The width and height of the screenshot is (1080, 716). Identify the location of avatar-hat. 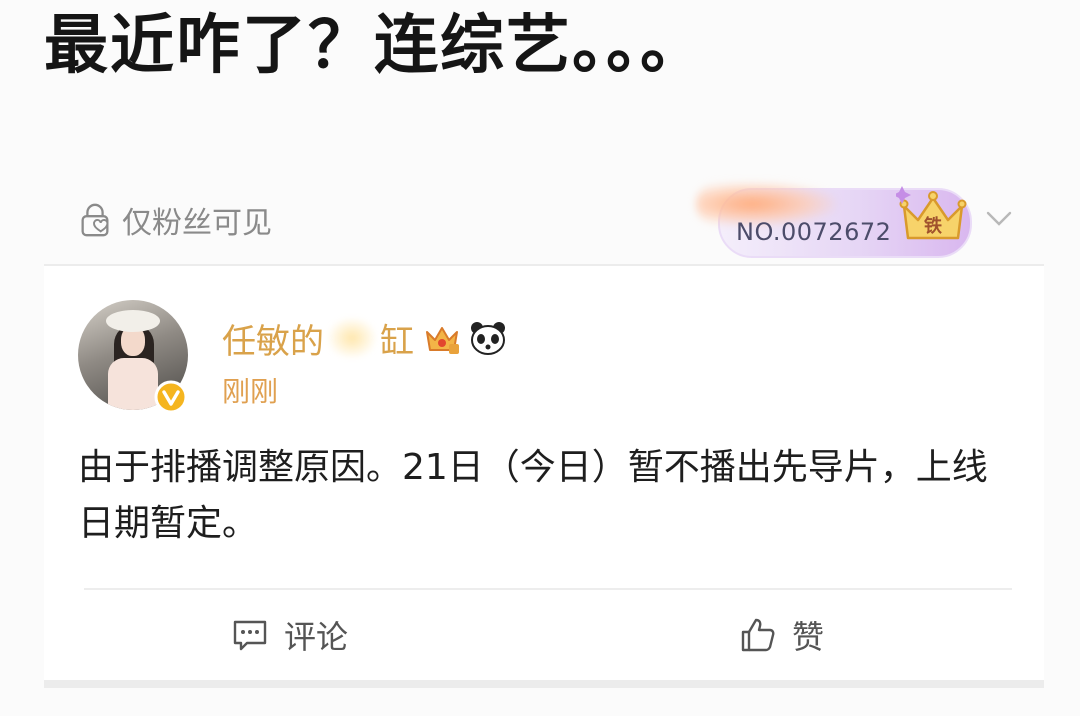
(133, 321).